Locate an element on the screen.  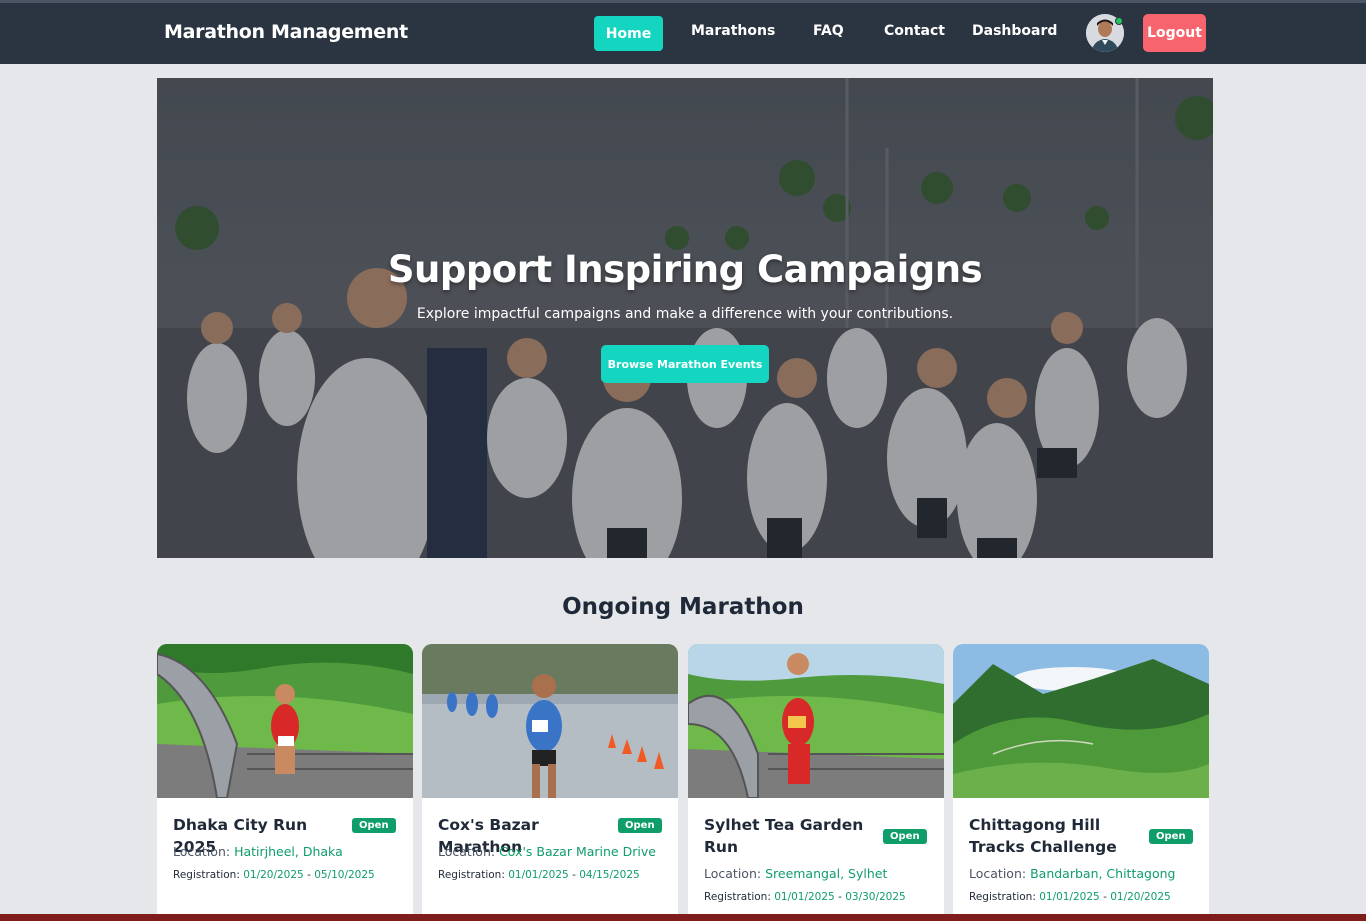
card-location: Location: Bandarban, Chittagong is located at coordinates (1072, 873).